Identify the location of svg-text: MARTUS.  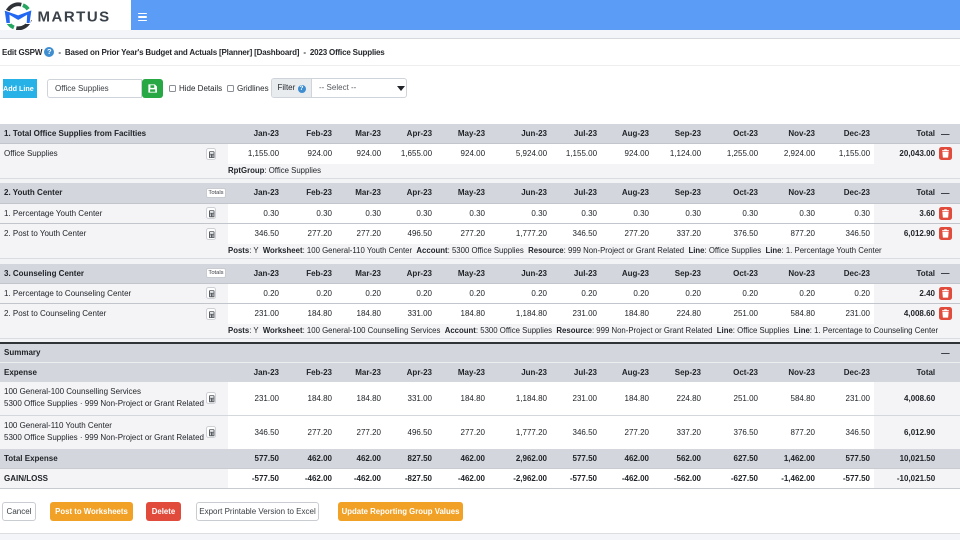
(74, 17).